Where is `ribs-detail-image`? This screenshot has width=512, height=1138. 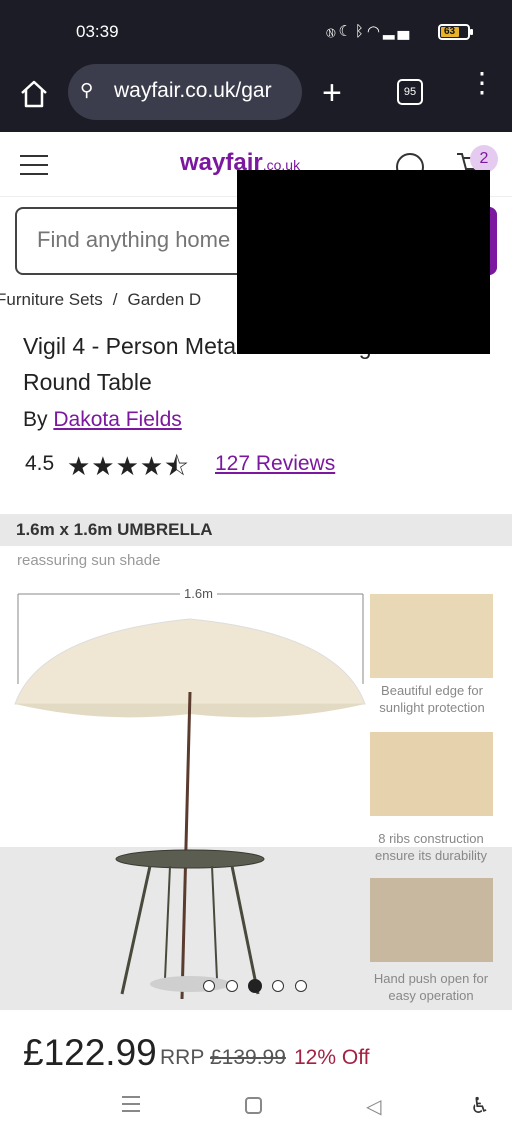 ribs-detail-image is located at coordinates (431, 774).